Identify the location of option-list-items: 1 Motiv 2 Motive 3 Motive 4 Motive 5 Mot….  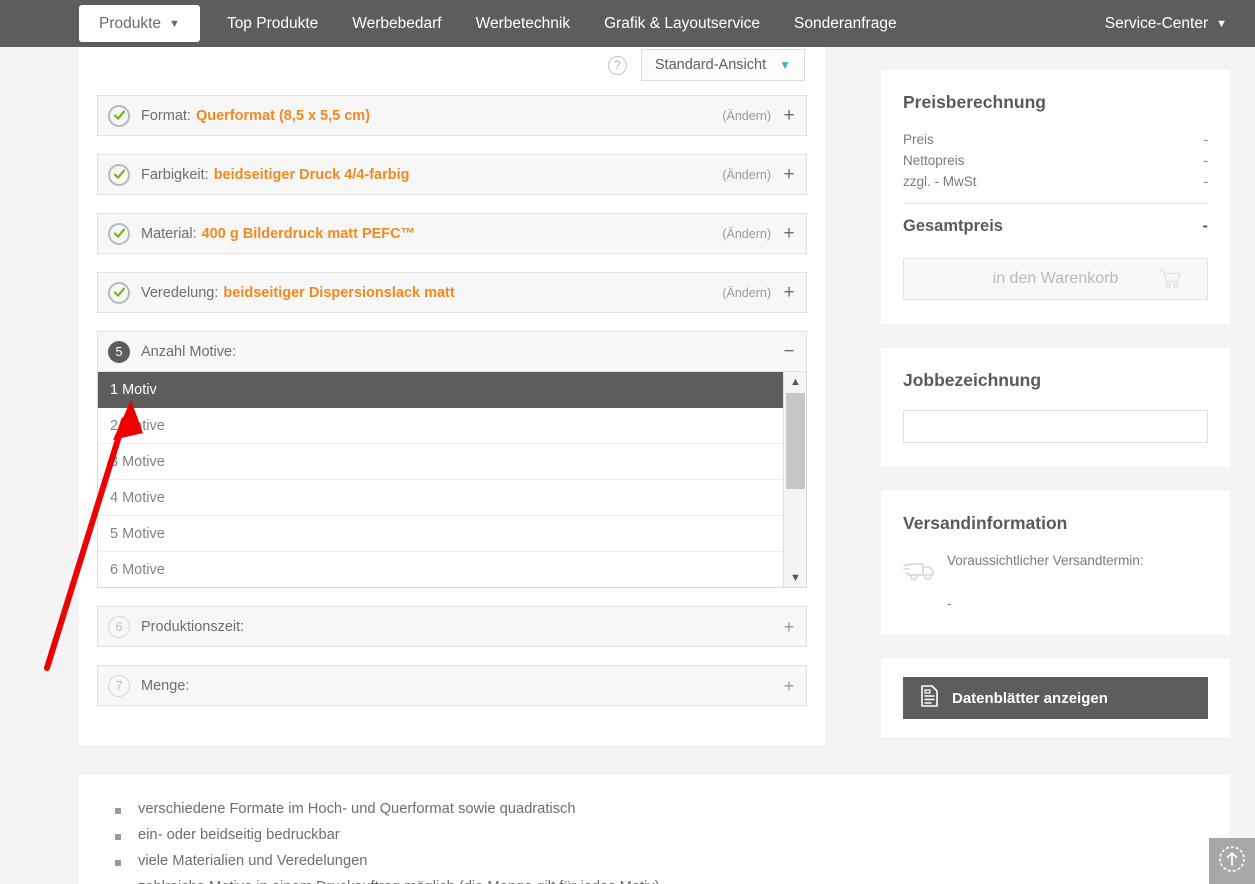
(440, 479).